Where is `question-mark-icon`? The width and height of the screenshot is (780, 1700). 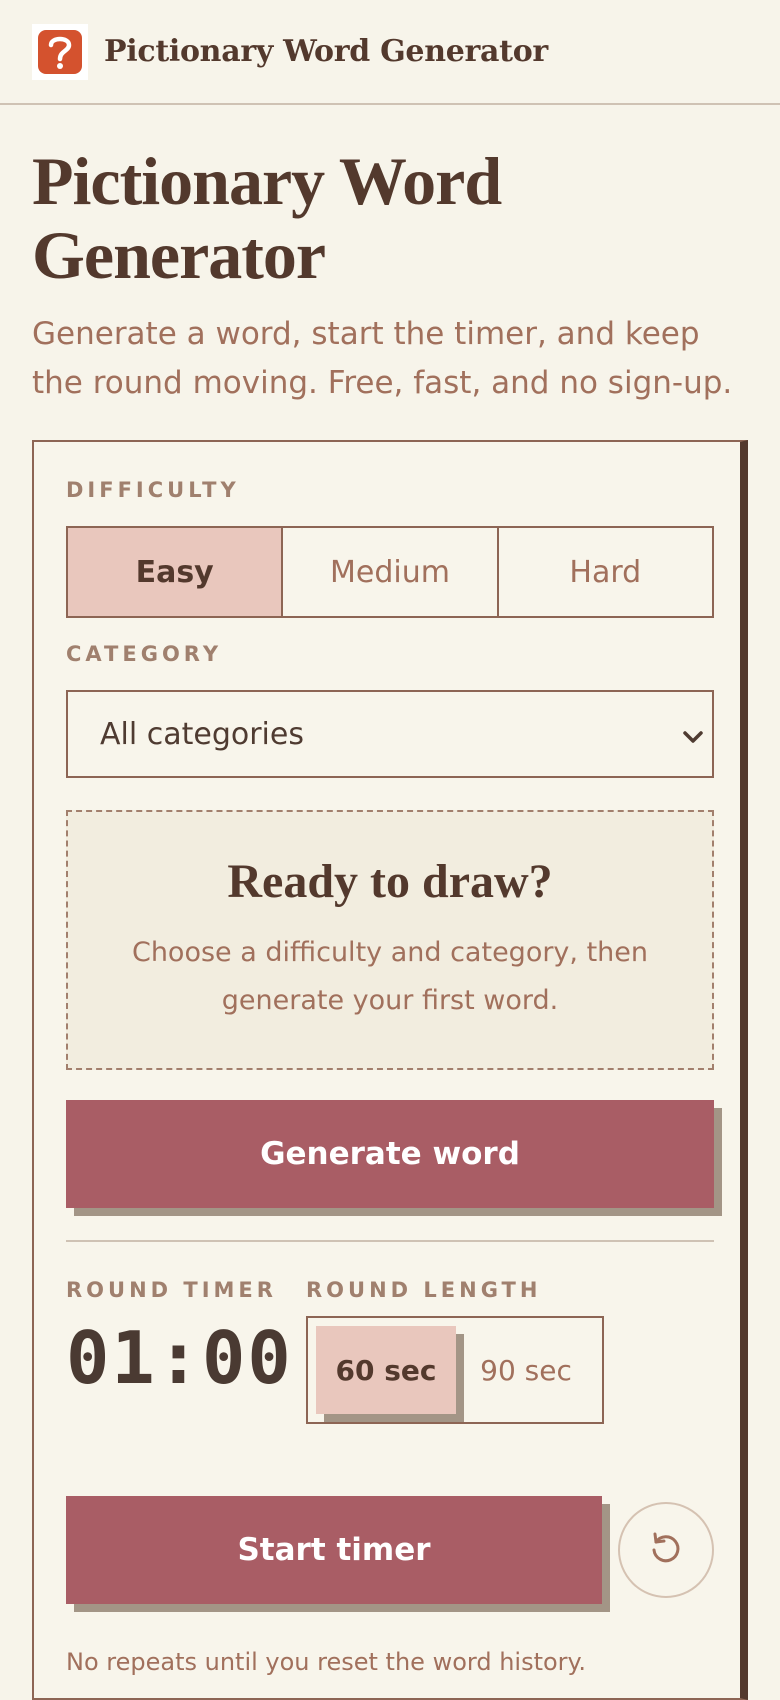 question-mark-icon is located at coordinates (60, 51).